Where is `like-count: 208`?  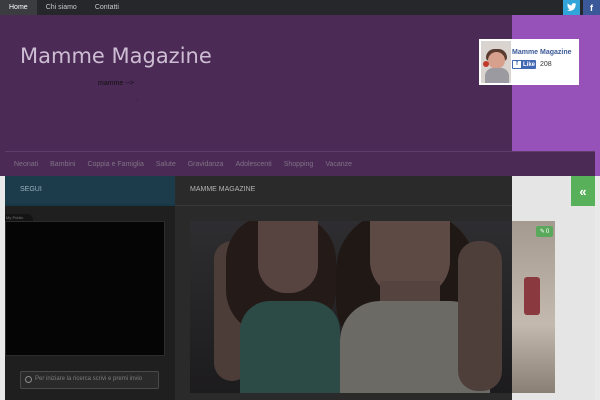 like-count: 208 is located at coordinates (546, 64).